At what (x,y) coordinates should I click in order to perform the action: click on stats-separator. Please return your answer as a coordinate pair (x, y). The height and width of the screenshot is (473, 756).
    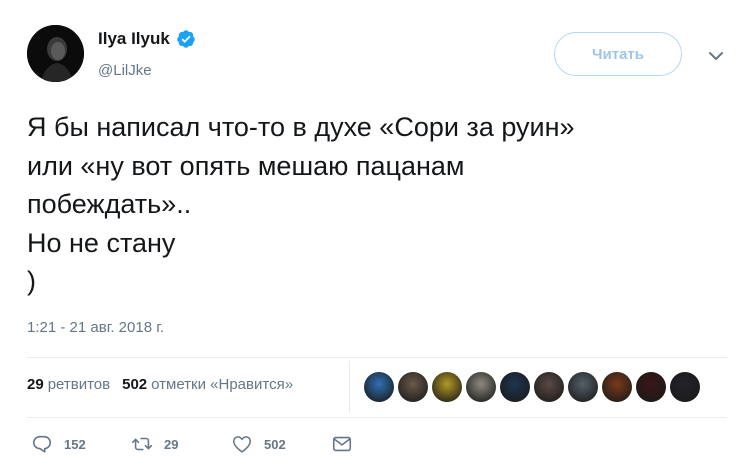
    Looking at the image, I should click on (349, 387).